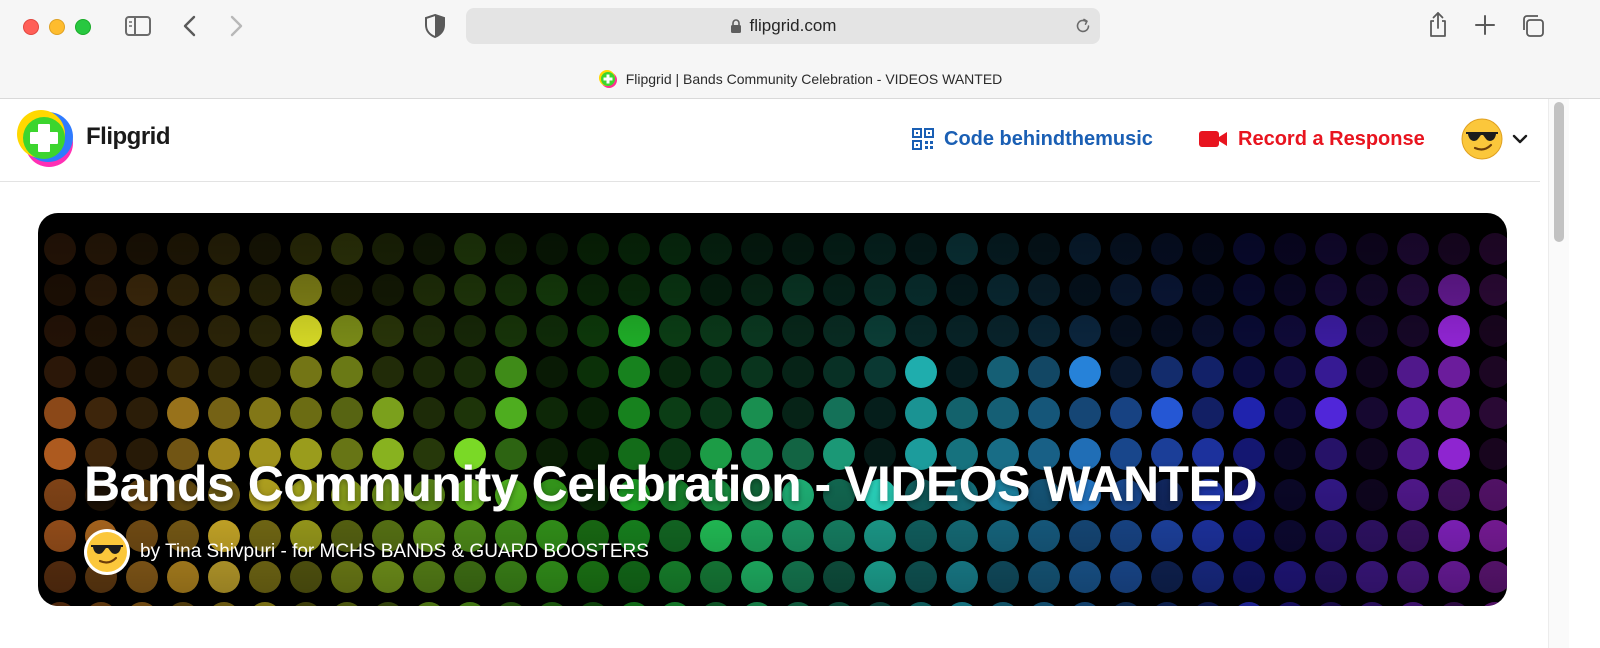  What do you see at coordinates (190, 26) in the screenshot?
I see `back-arrow-icon` at bounding box center [190, 26].